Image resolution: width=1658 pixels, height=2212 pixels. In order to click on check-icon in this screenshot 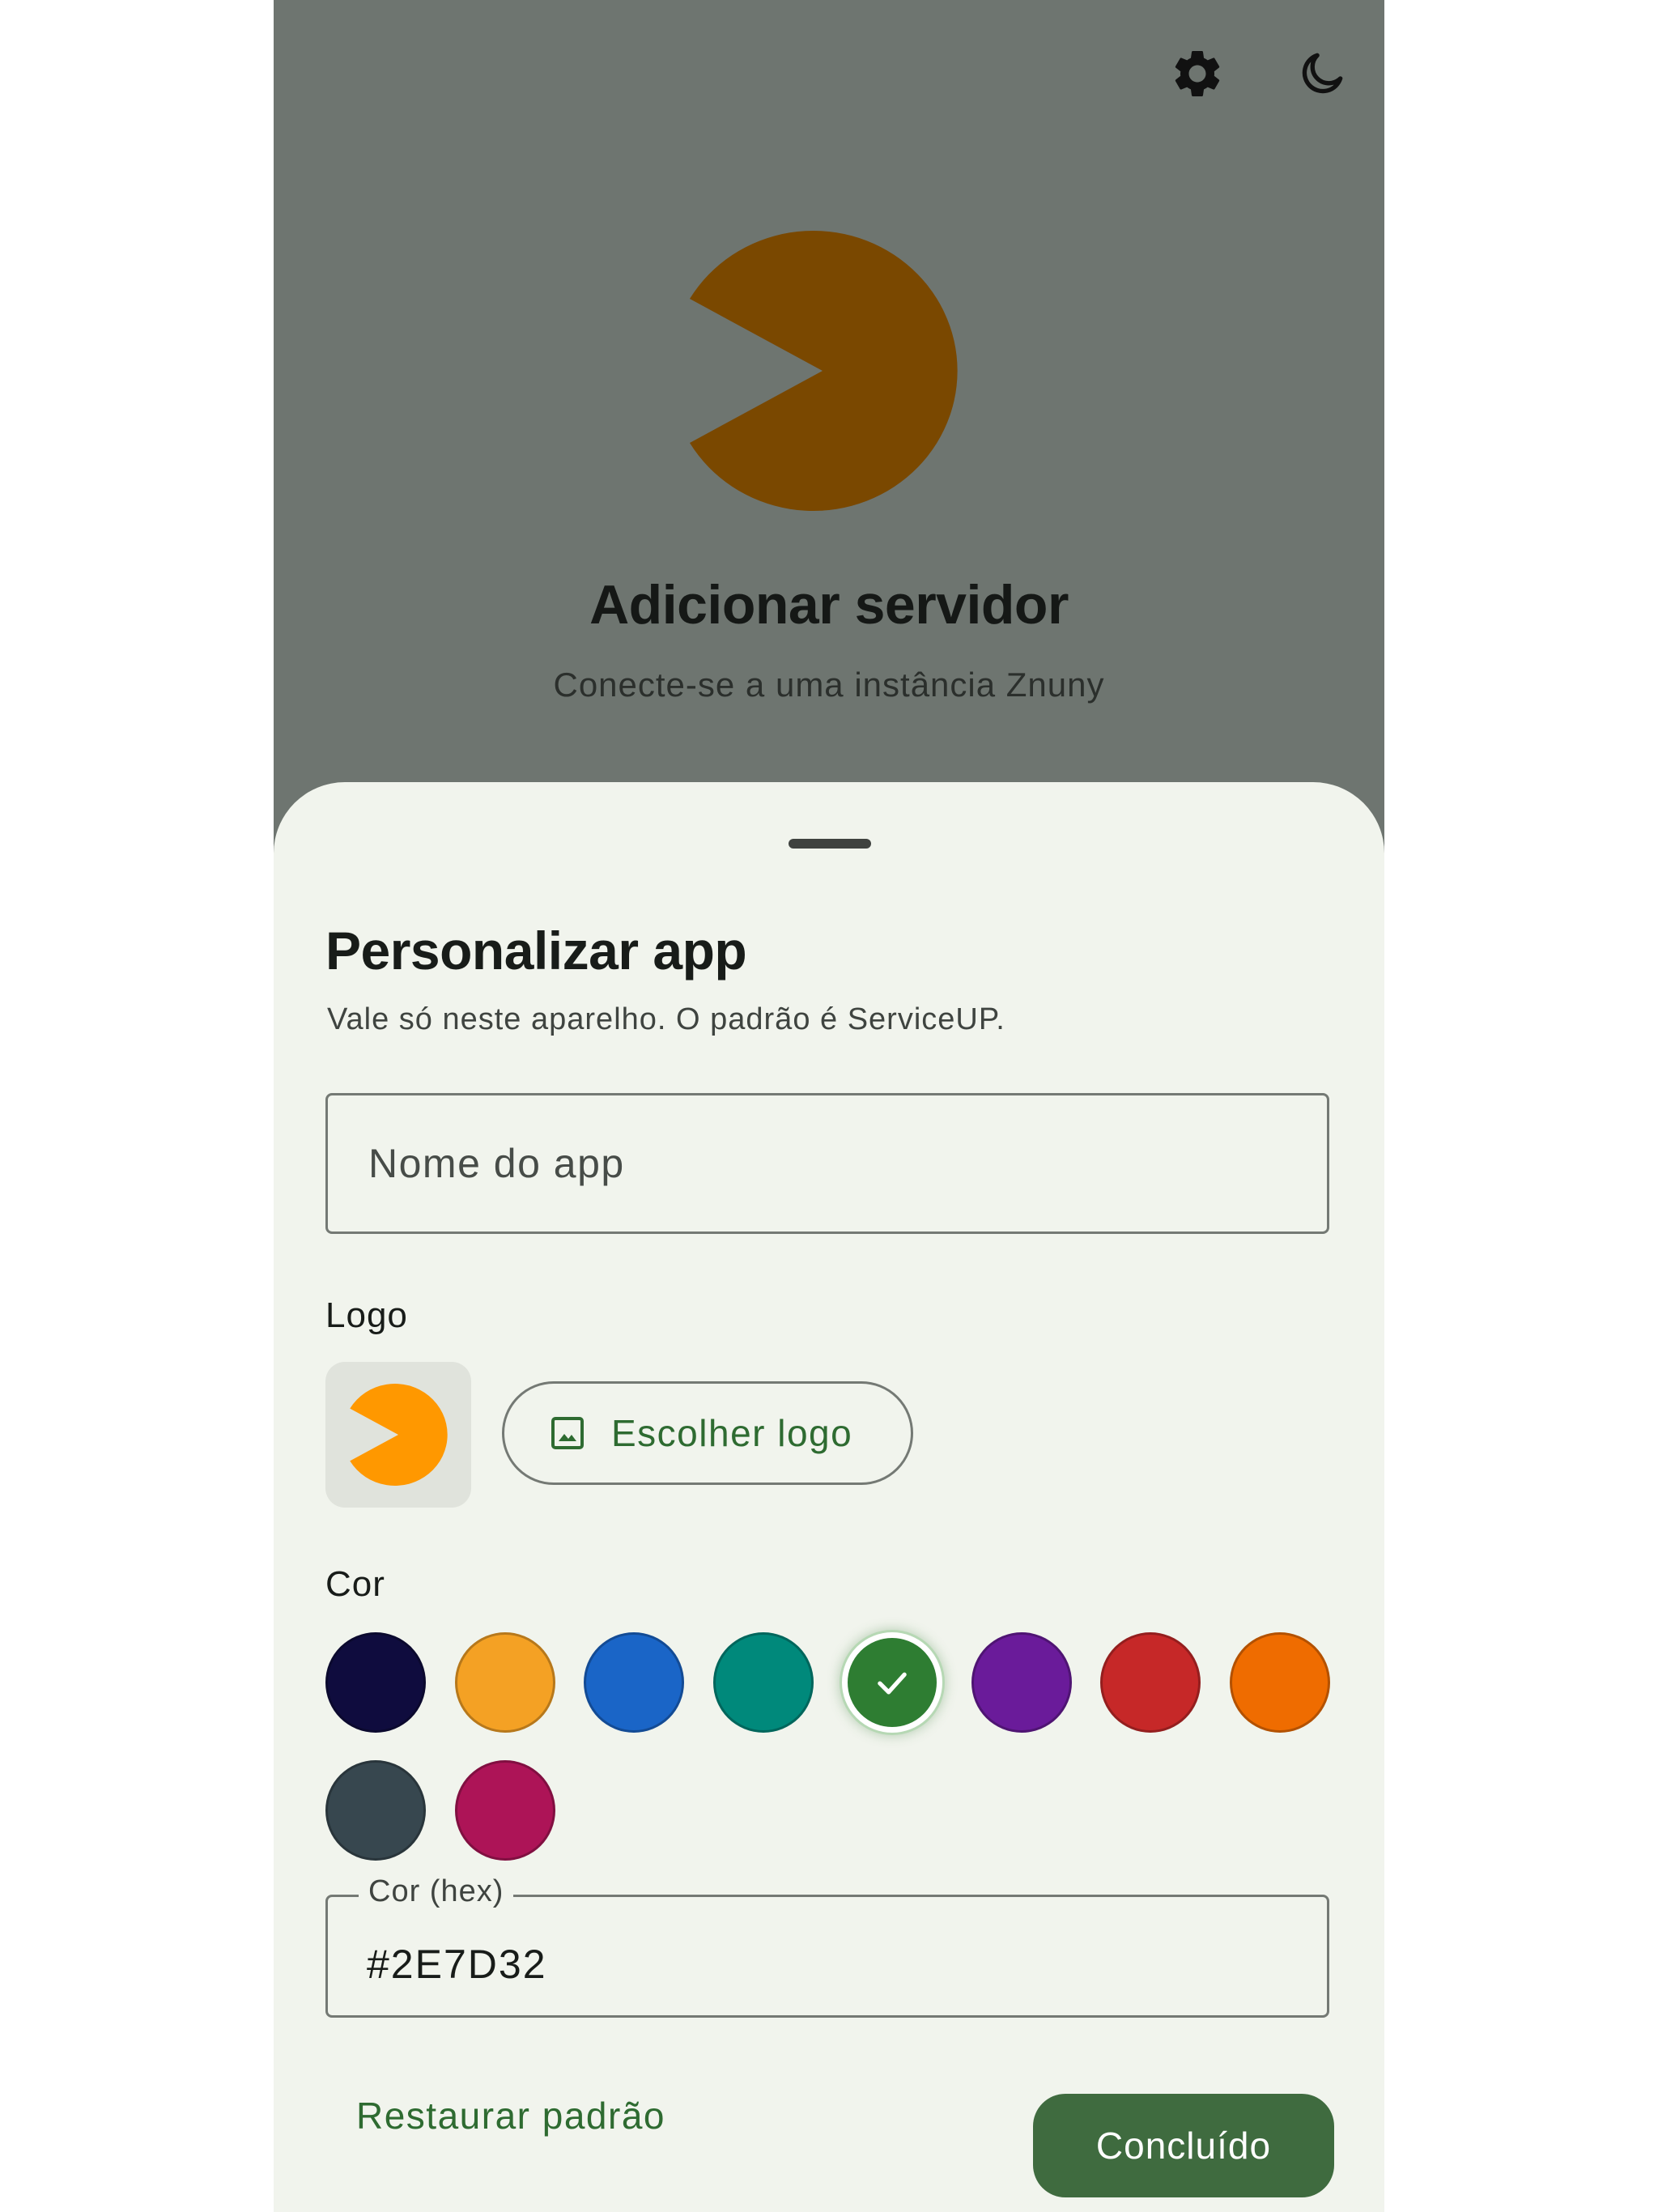, I will do `click(892, 1683)`.